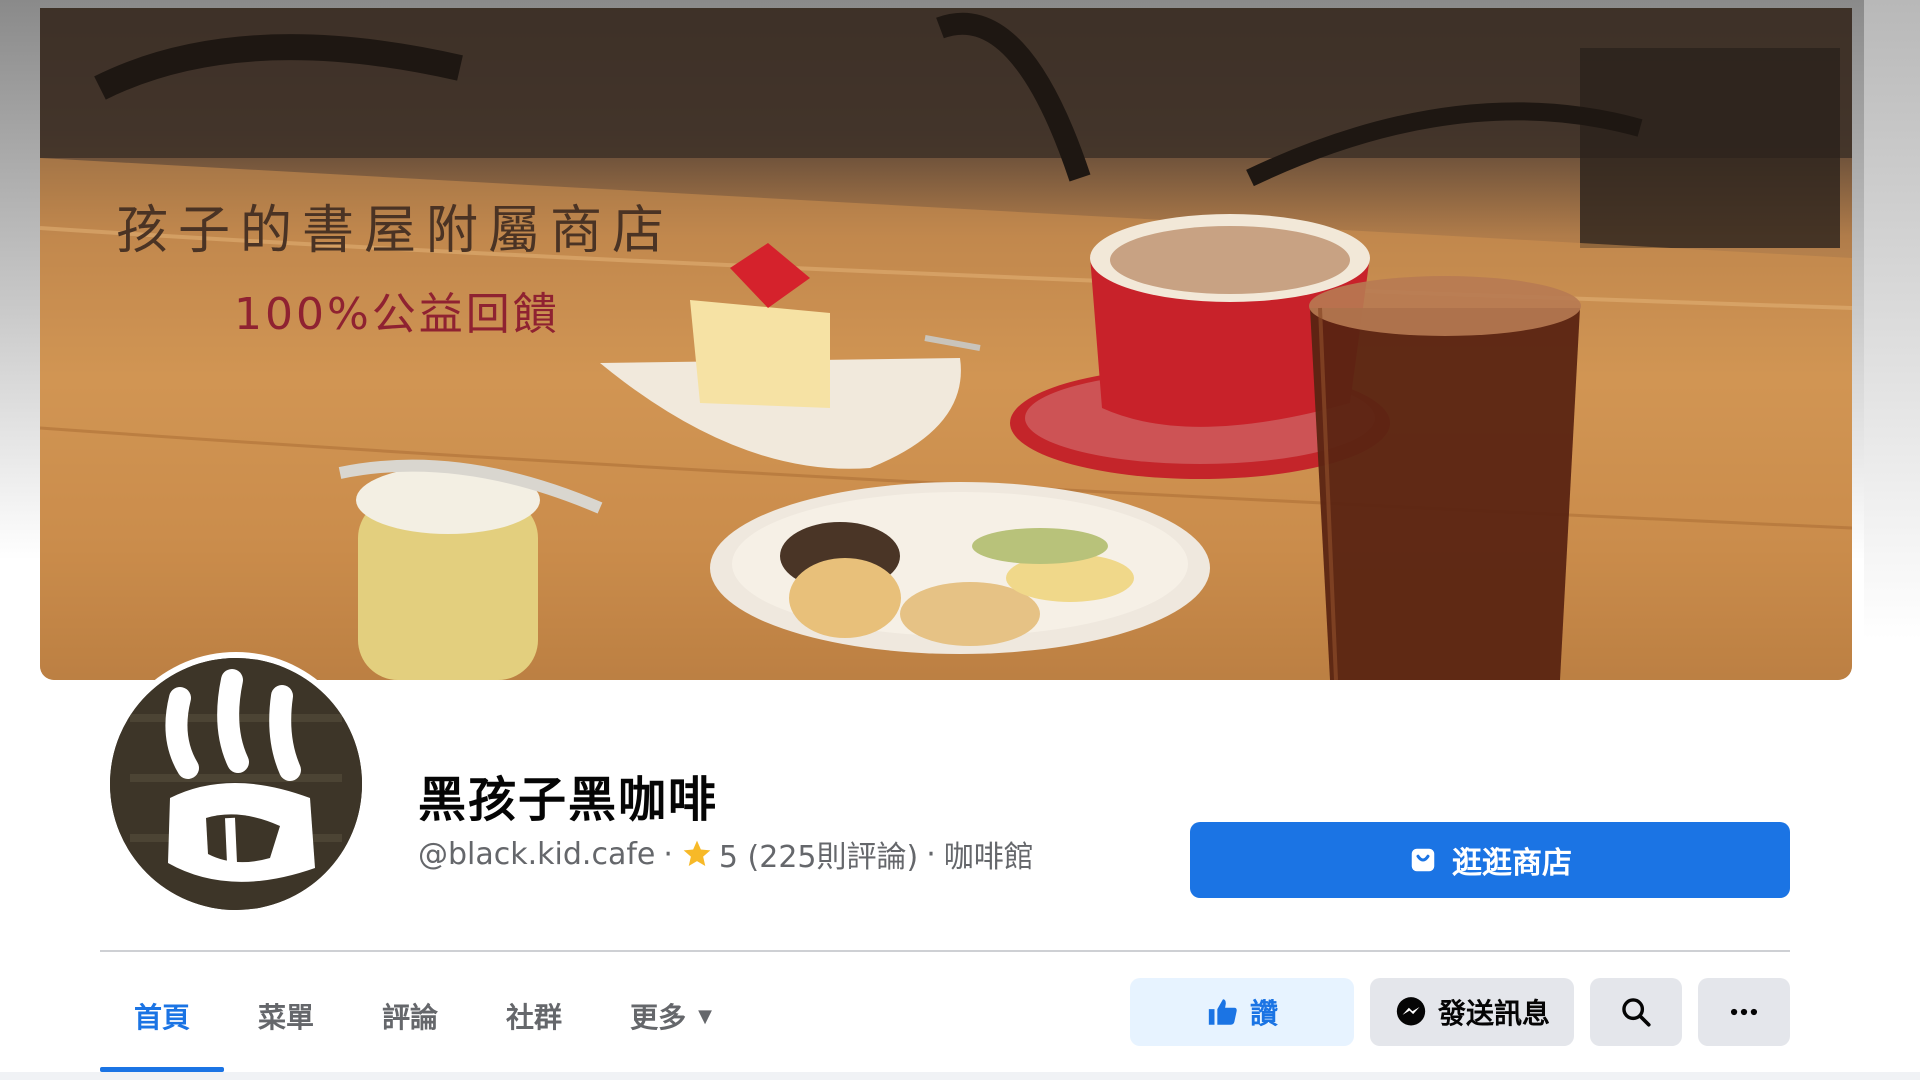  What do you see at coordinates (1223, 1012) in the screenshot?
I see `thumbs-up-icon` at bounding box center [1223, 1012].